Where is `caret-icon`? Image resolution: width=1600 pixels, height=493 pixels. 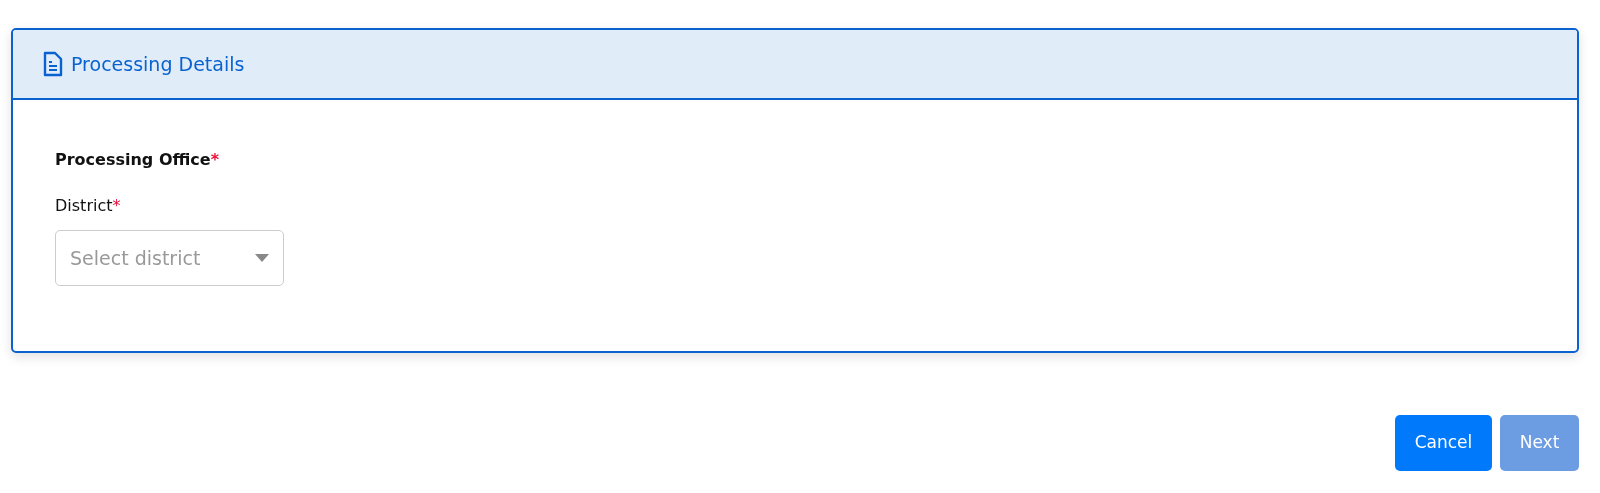
caret-icon is located at coordinates (262, 258).